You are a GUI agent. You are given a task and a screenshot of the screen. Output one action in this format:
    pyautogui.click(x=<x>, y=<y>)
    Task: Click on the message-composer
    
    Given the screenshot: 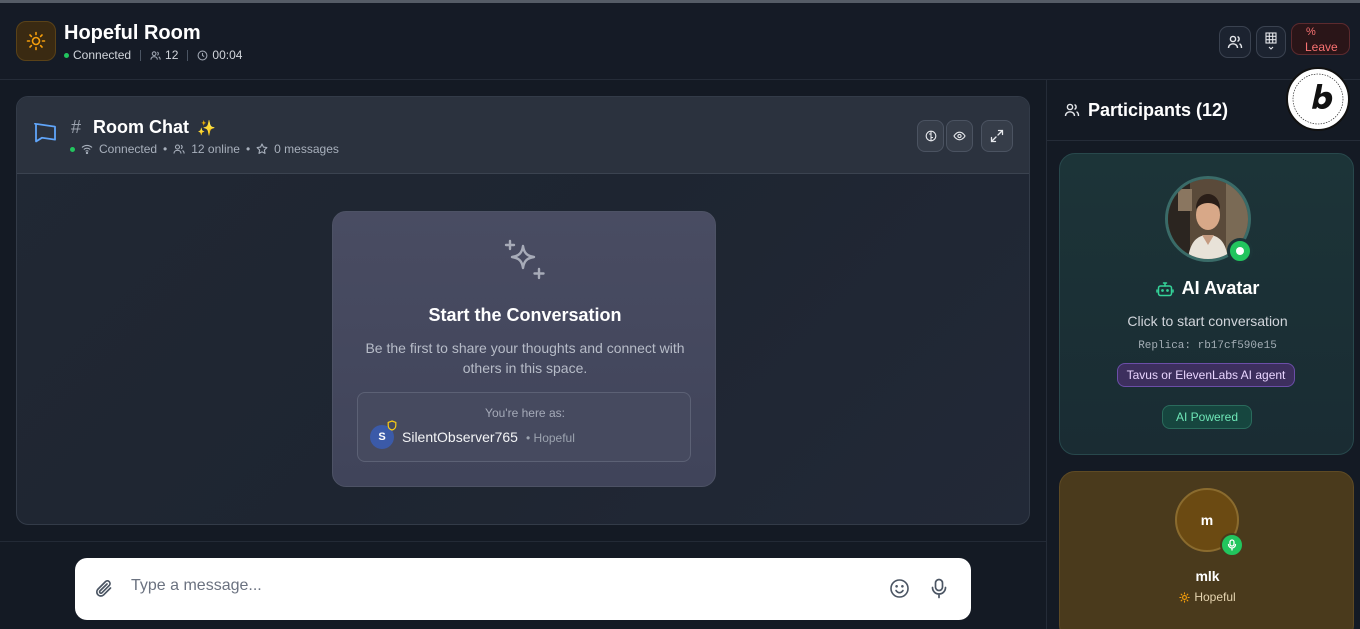 What is the action you would take?
    pyautogui.click(x=523, y=589)
    